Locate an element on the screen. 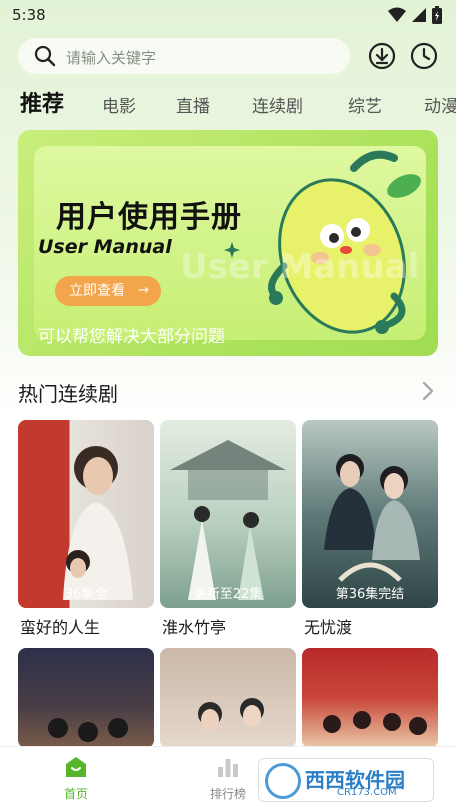 This screenshot has height=811, width=456. signal-icon is located at coordinates (419, 15).